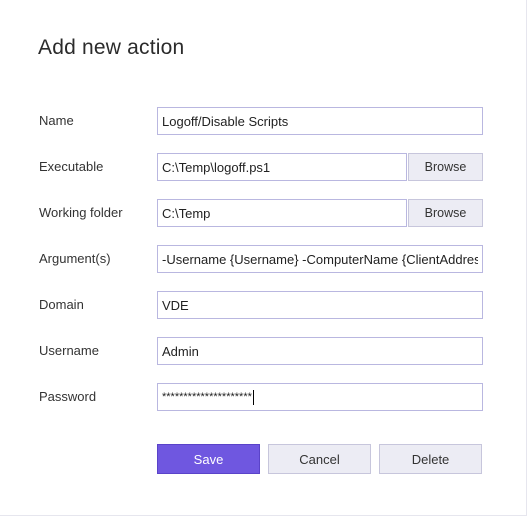  I want to click on executable-input, so click(282, 167).